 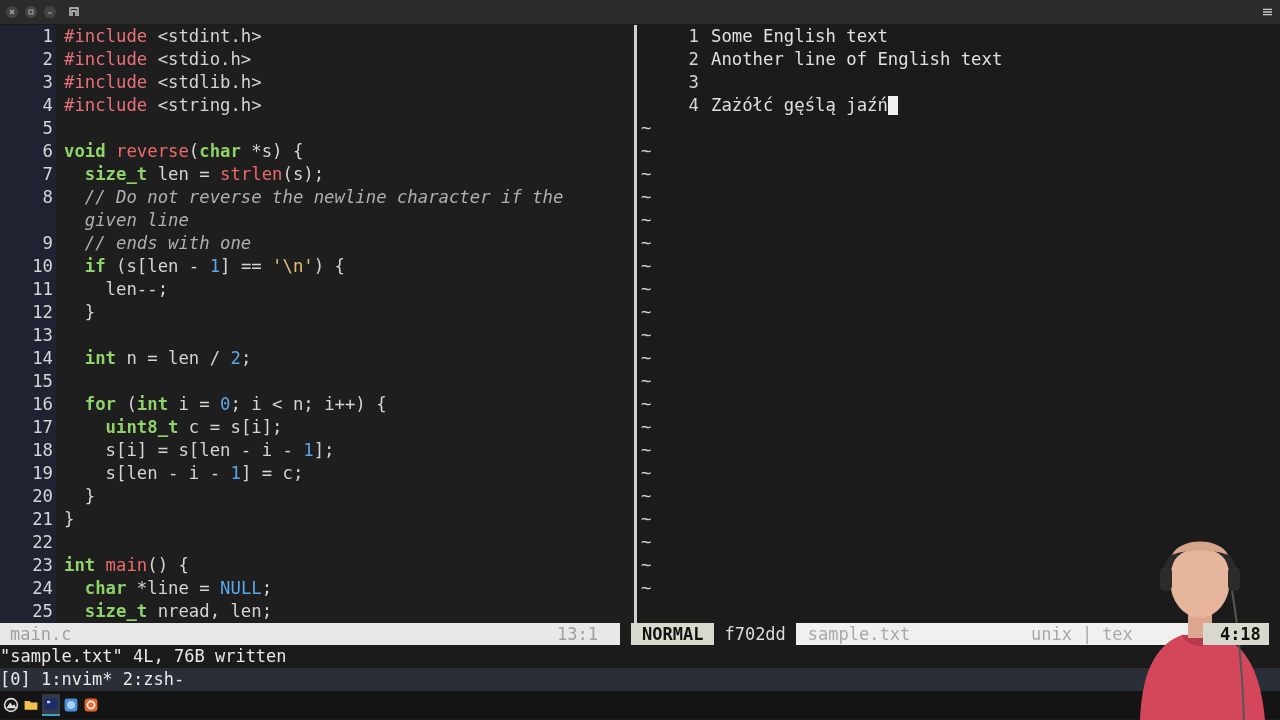 I want to click on status-message: "sample.txt" 4L, 76B written, so click(x=143, y=656).